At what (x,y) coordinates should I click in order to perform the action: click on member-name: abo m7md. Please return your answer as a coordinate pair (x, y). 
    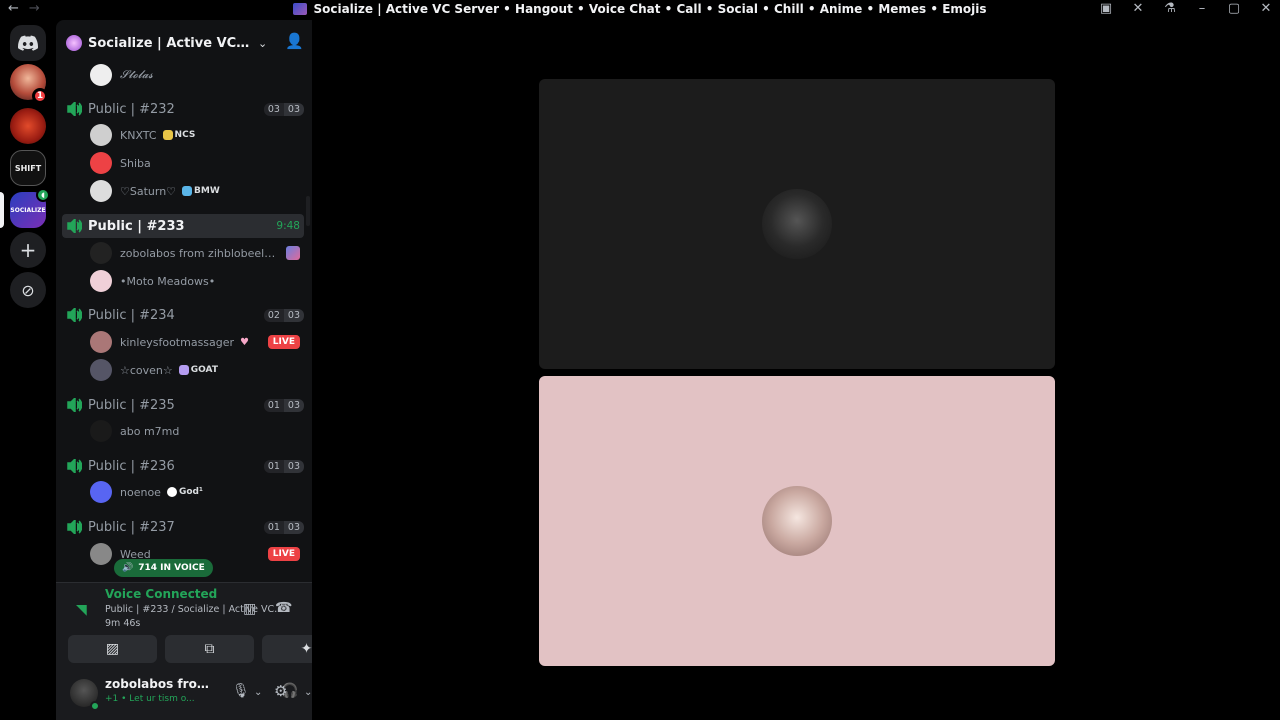
    Looking at the image, I should click on (150, 431).